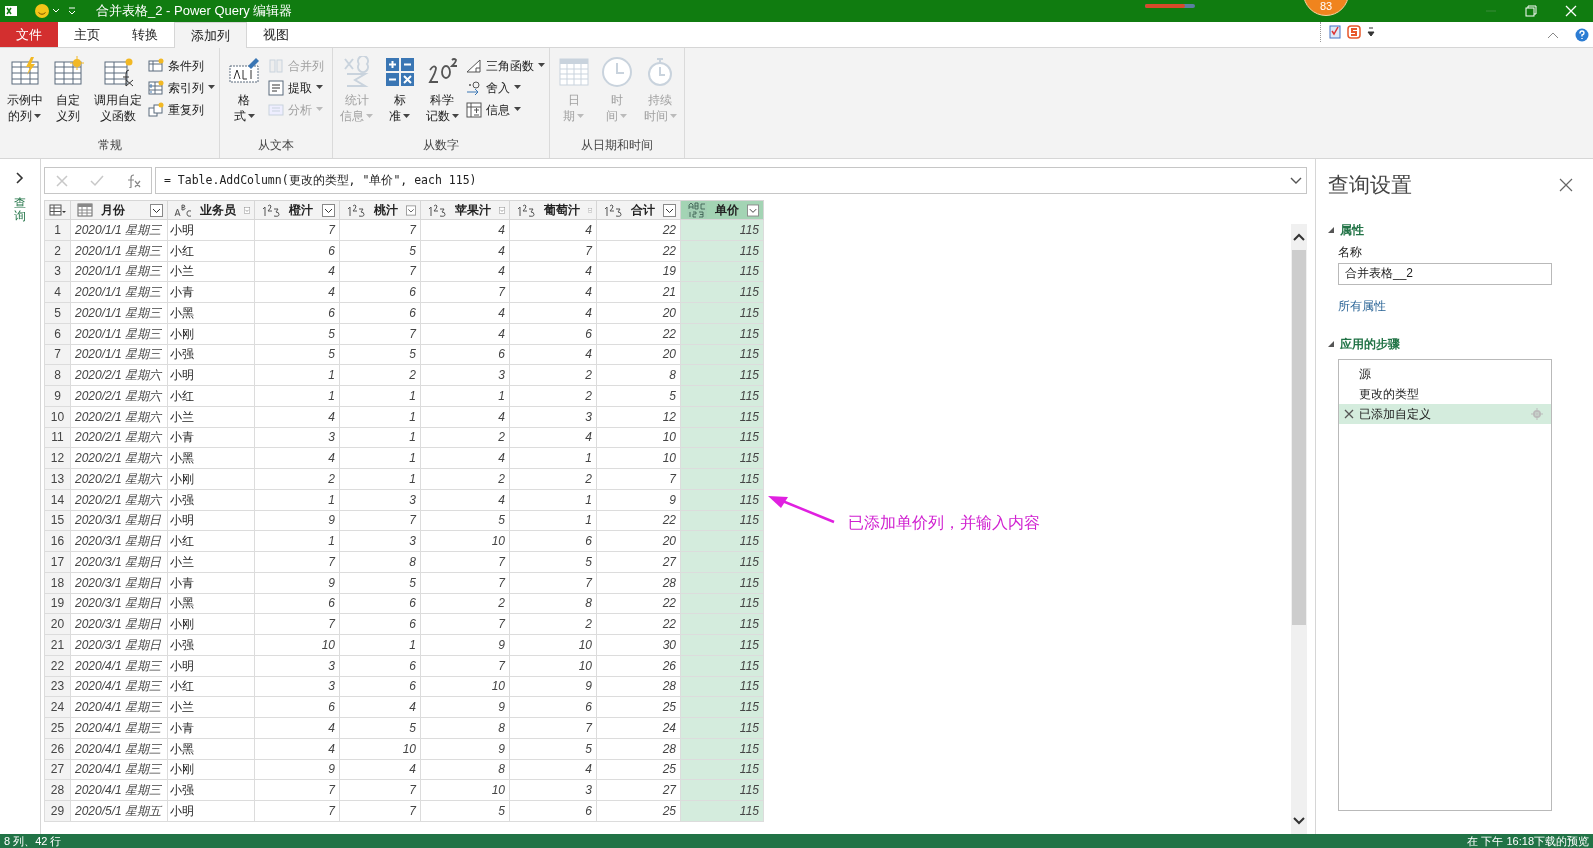 The image size is (1593, 848). What do you see at coordinates (57, 790) in the screenshot?
I see `row-number: 28` at bounding box center [57, 790].